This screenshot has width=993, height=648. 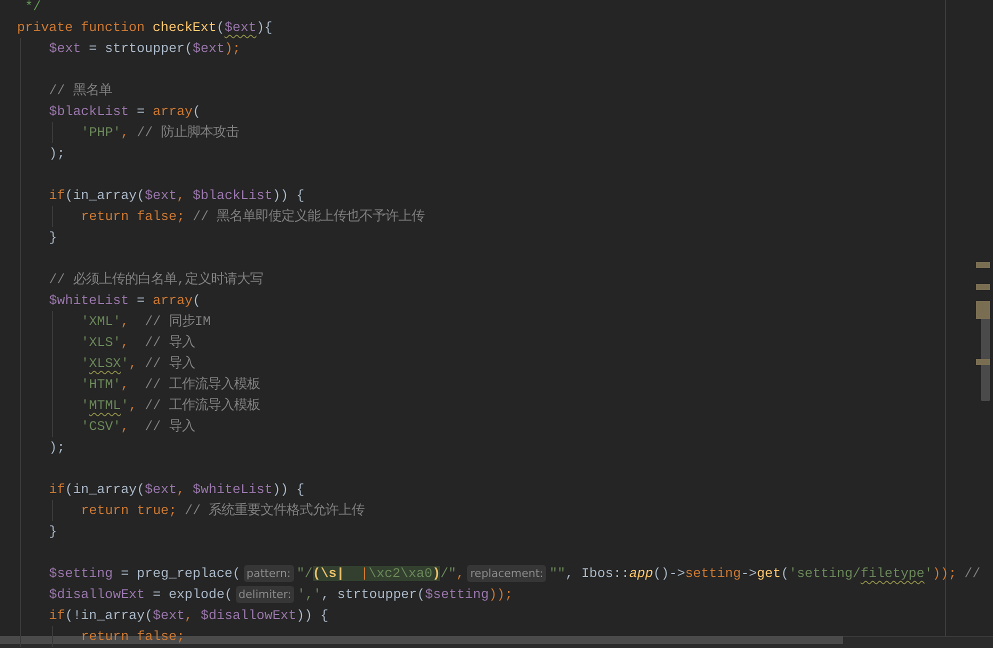 What do you see at coordinates (176, 196) in the screenshot?
I see `code-text: if(in_array($ext, $blackList)) {` at bounding box center [176, 196].